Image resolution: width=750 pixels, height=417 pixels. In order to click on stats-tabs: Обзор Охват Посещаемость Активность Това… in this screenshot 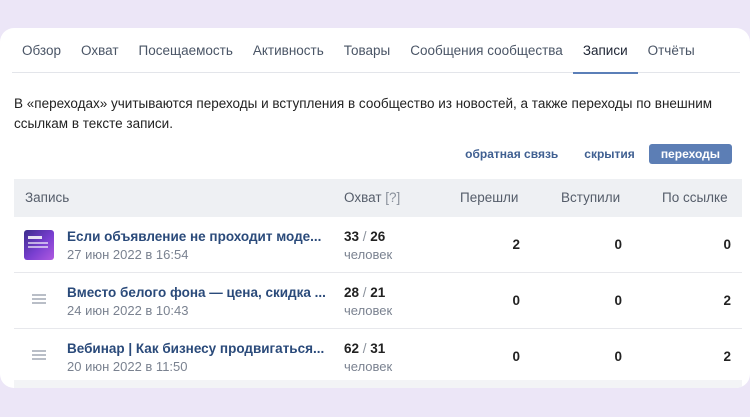, I will do `click(376, 51)`.